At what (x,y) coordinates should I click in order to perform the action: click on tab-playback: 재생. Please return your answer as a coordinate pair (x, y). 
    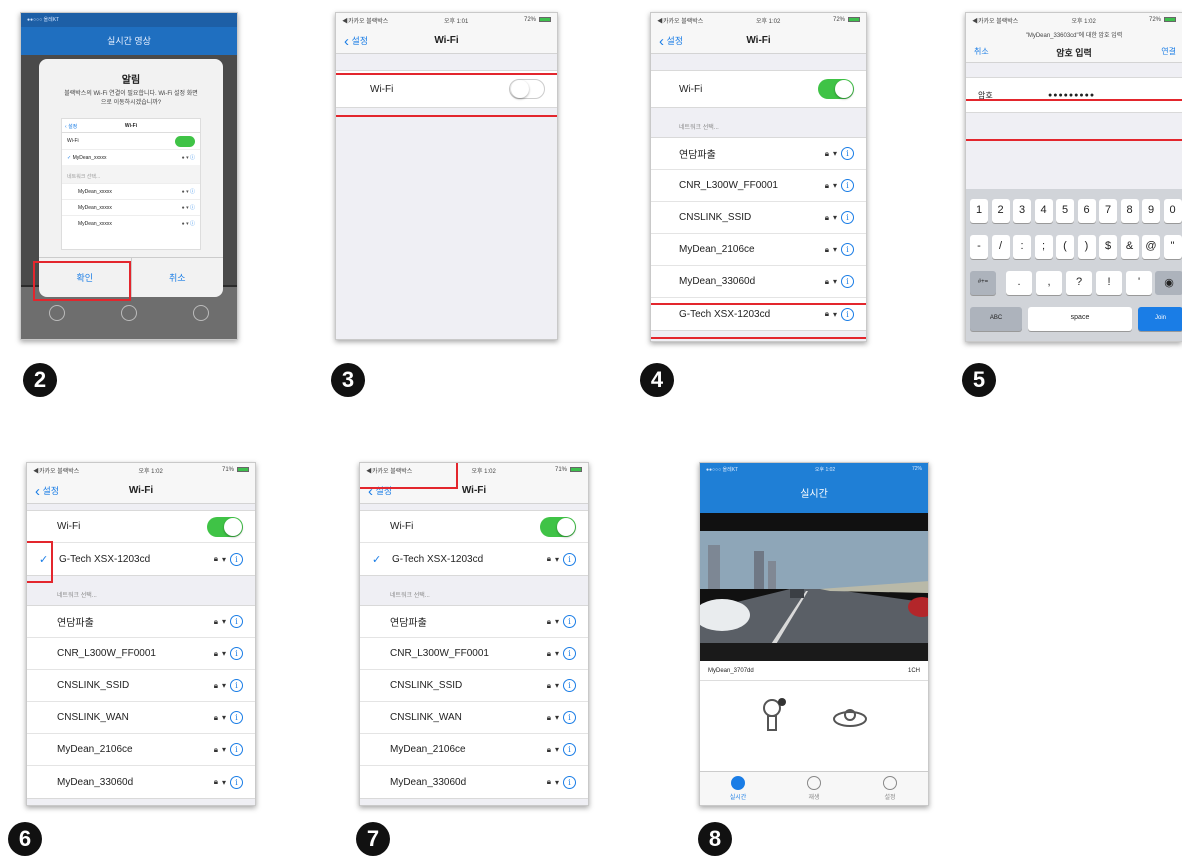
    Looking at the image, I should click on (814, 788).